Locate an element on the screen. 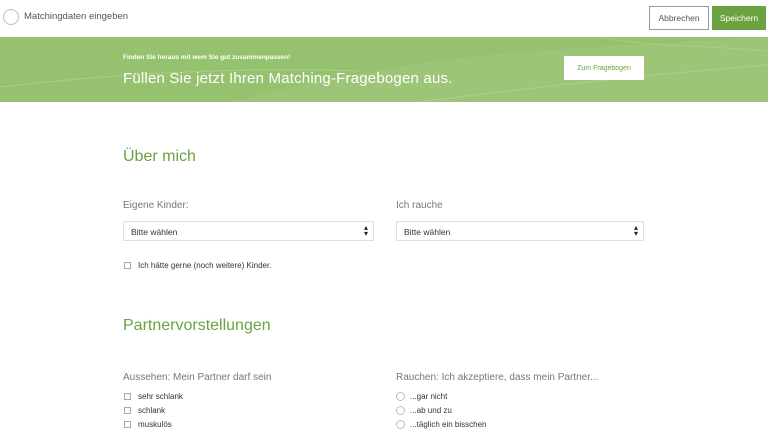 The image size is (768, 431). cancel-button: Abbrechen is located at coordinates (679, 18).